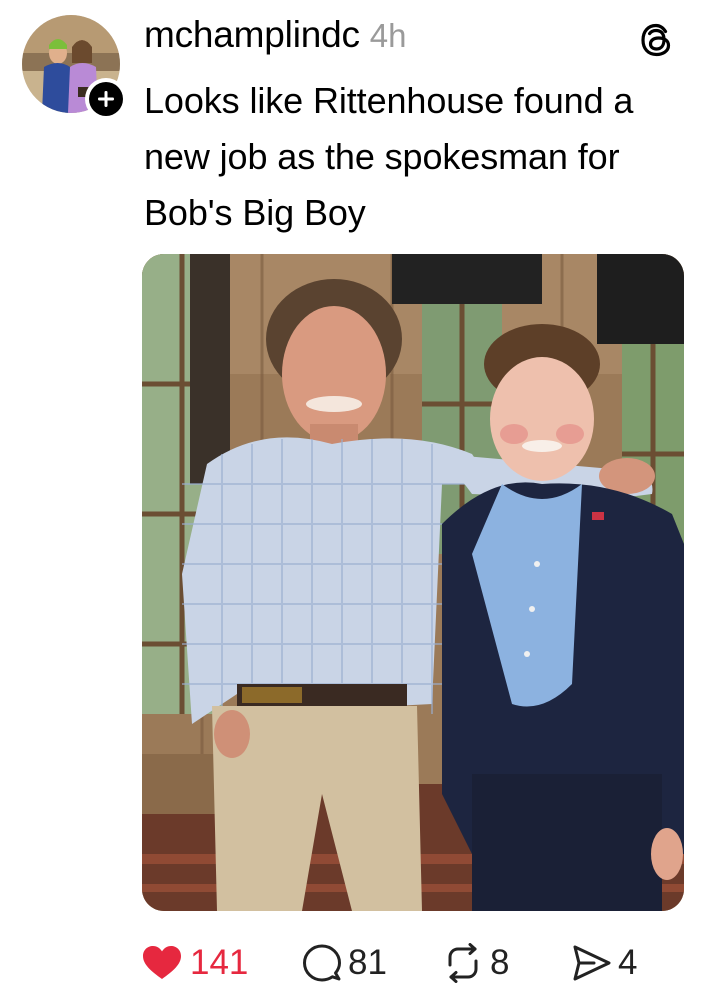 The width and height of the screenshot is (711, 1000). I want to click on repost-button: 8, so click(475, 963).